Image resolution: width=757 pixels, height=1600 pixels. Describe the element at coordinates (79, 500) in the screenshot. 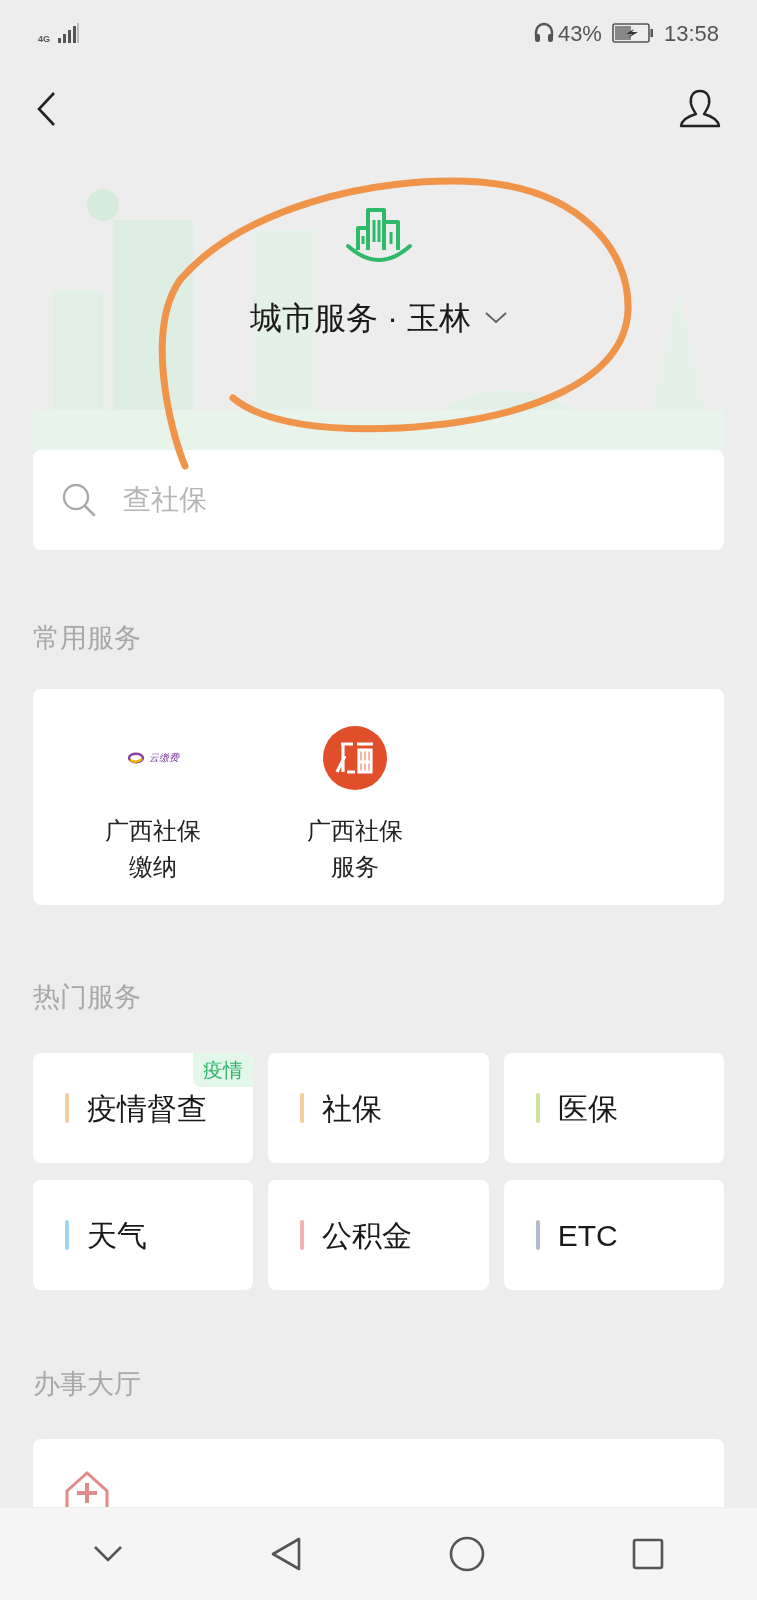

I see `search-icon` at that location.